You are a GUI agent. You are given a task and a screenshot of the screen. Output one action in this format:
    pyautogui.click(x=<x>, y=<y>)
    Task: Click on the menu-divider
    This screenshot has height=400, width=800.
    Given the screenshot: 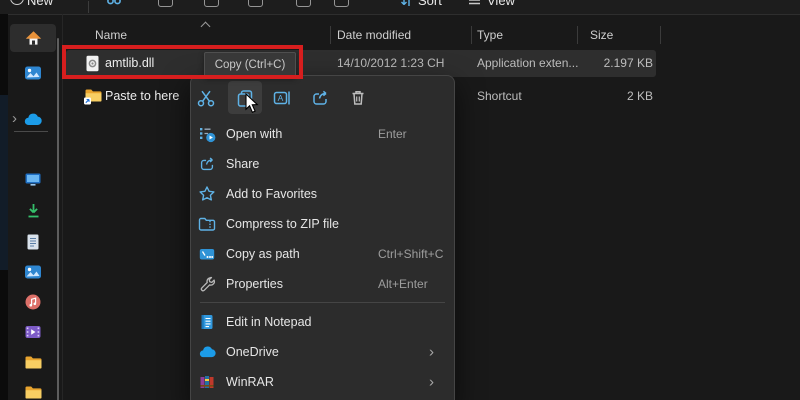 What is the action you would take?
    pyautogui.click(x=322, y=303)
    